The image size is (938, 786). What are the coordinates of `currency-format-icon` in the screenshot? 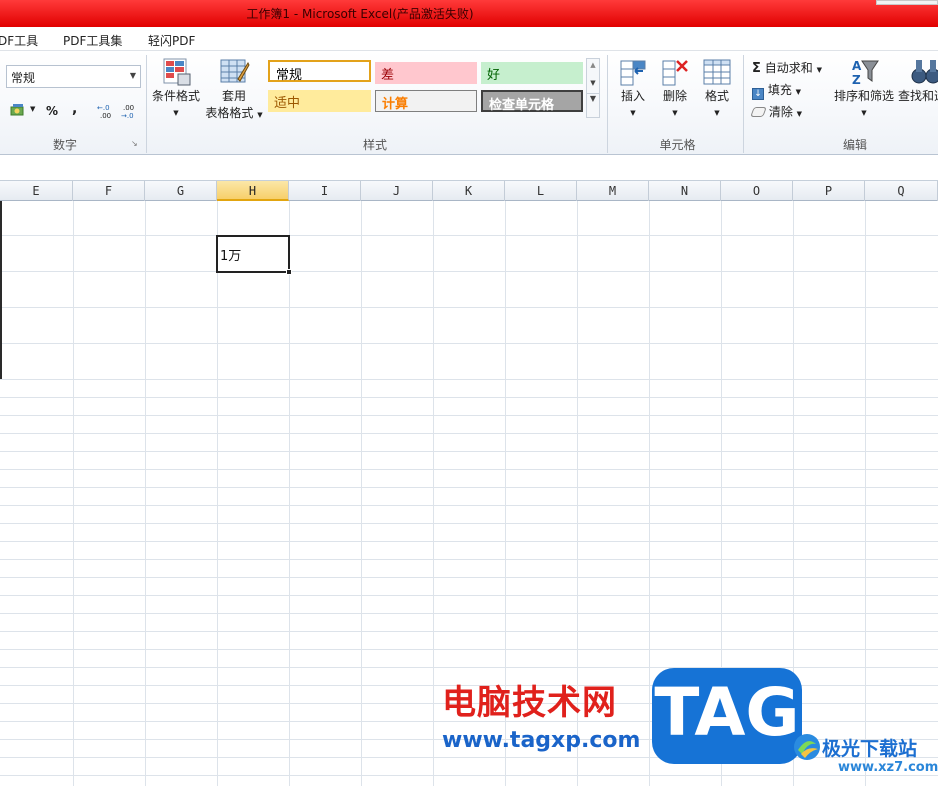 It's located at (18, 111).